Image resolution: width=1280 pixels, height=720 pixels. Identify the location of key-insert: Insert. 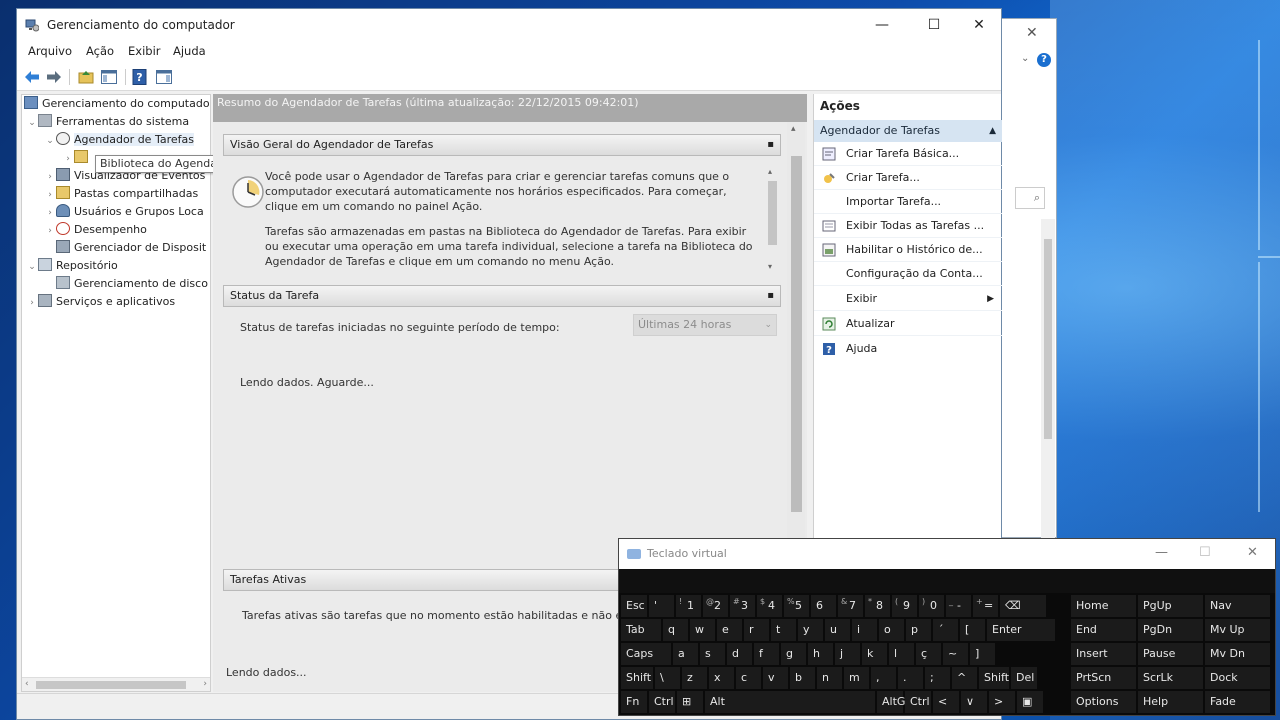
(1103, 654).